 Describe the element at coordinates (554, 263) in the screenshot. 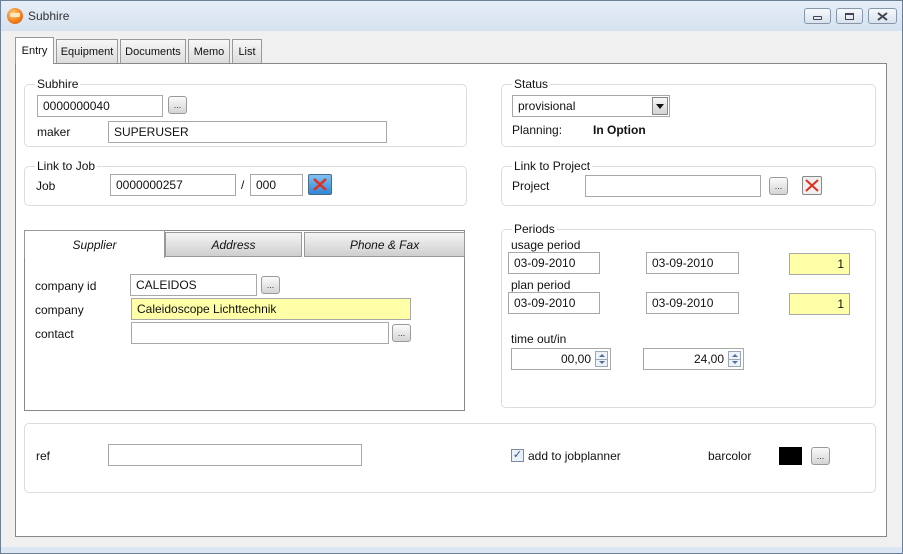

I see `usage-start-field` at that location.